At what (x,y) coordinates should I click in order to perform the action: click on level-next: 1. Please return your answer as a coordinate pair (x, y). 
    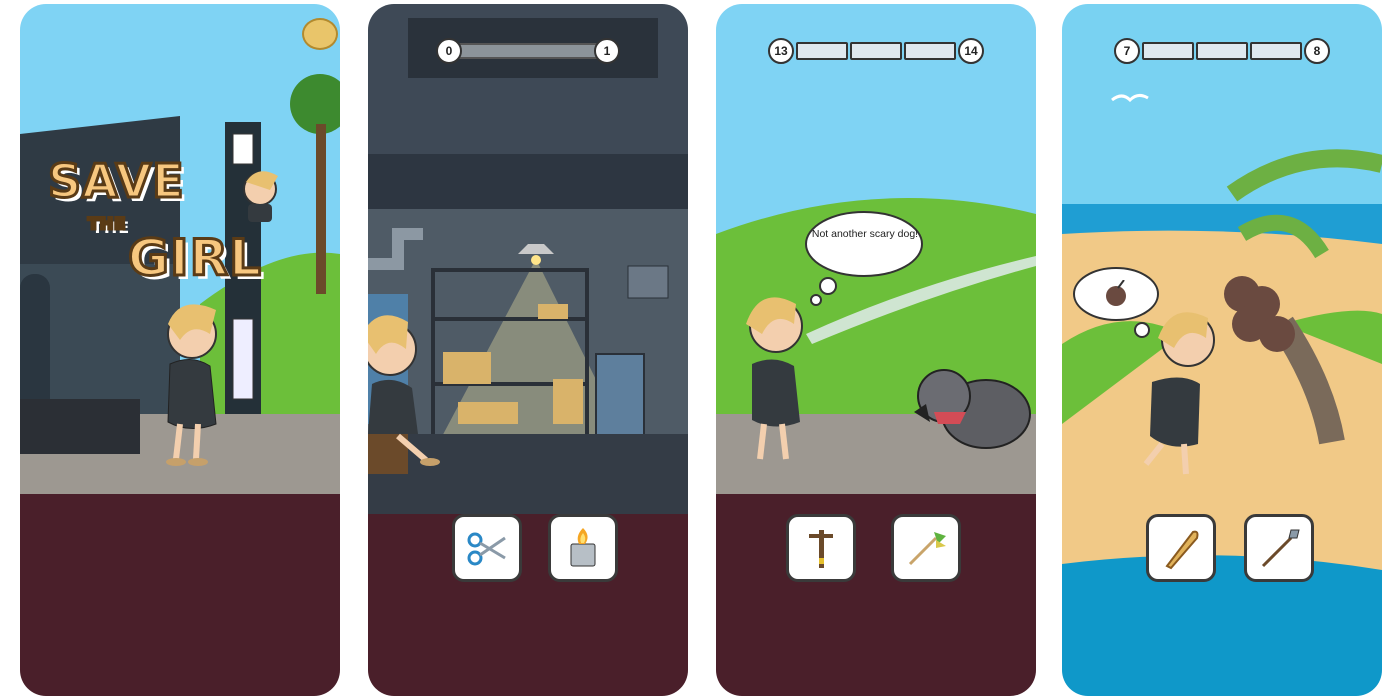
    Looking at the image, I should click on (607, 51).